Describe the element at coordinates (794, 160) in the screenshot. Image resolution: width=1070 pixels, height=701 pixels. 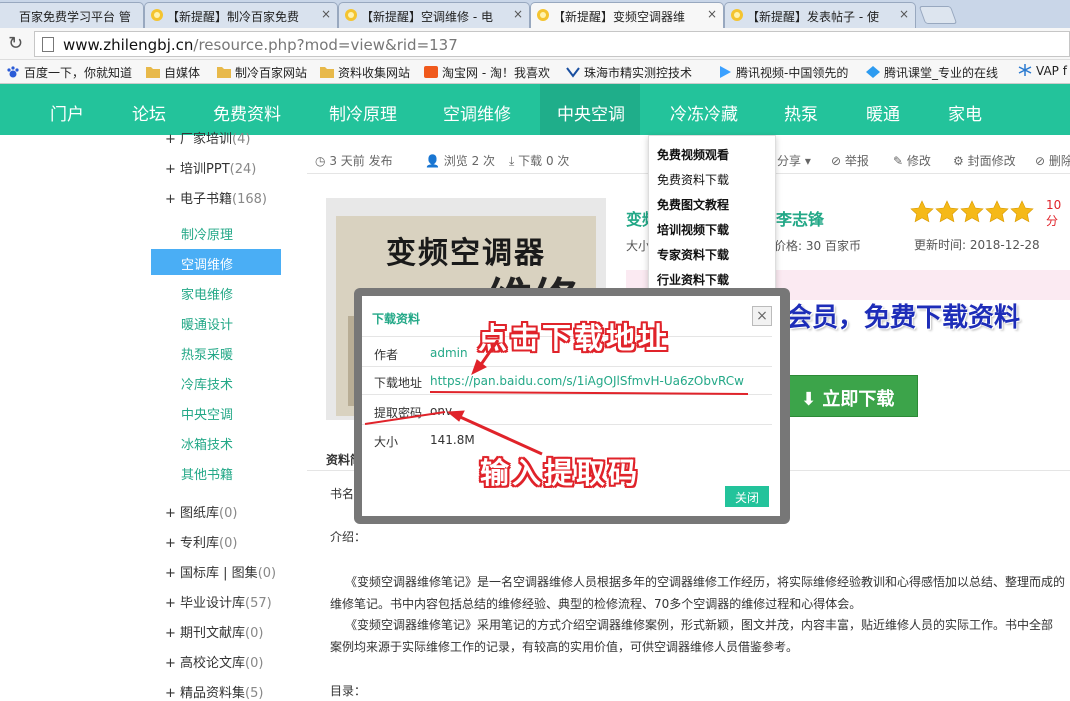
I see `share-button: 分享 ▾` at that location.